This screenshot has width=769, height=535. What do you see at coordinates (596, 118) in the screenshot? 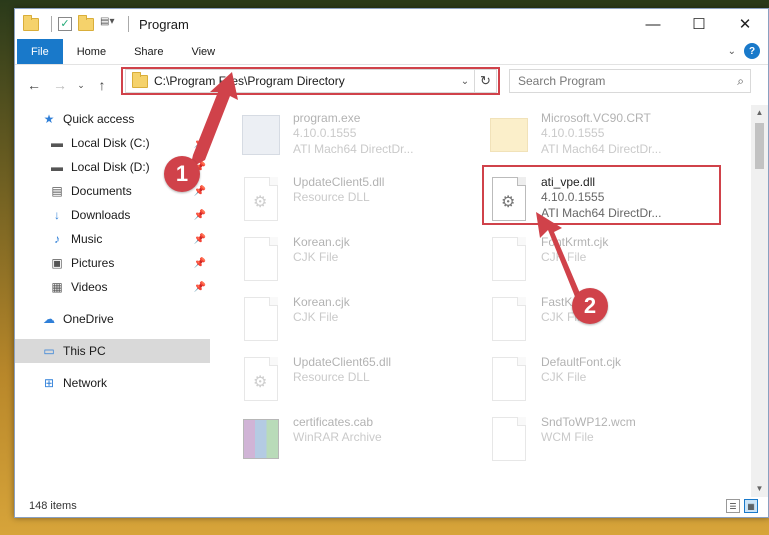
I see `file-name: Microsoft.VC90.CRT` at bounding box center [596, 118].